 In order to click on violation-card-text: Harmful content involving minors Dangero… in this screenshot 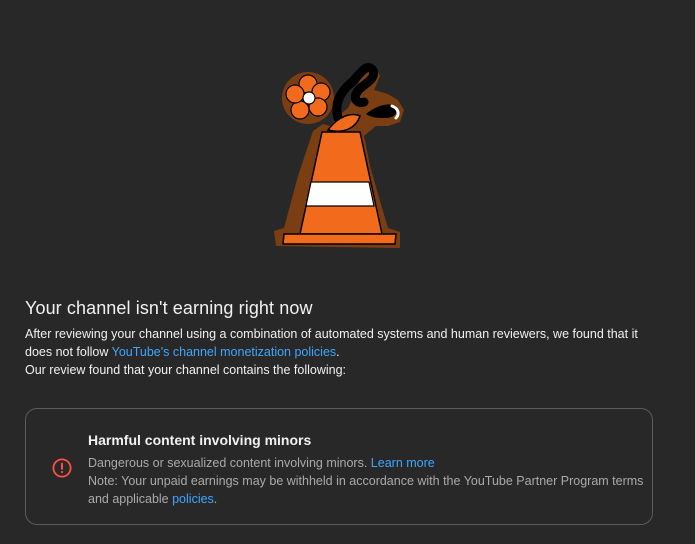, I will do `click(368, 470)`.